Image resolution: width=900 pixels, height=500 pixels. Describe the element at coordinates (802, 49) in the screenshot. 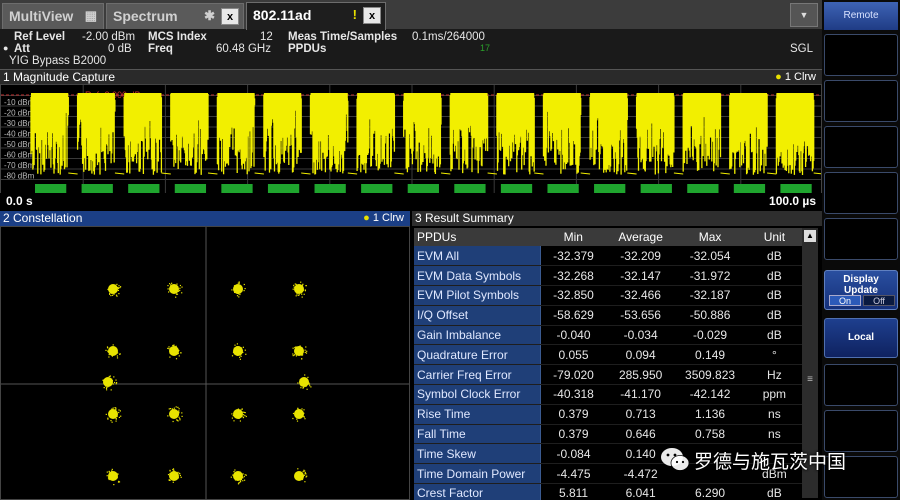

I see `sgl-indicator: SGL` at that location.